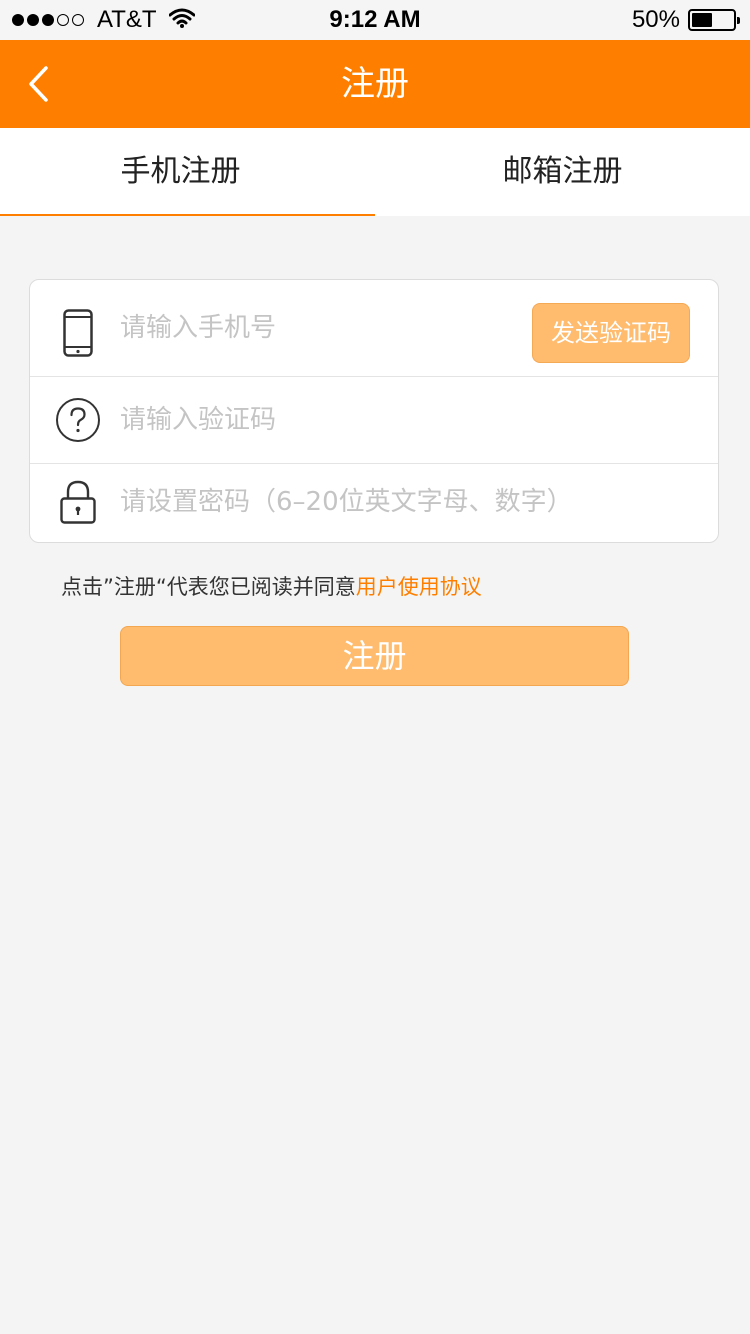 The width and height of the screenshot is (750, 1334). I want to click on phone-row: 发送验证码, so click(374, 328).